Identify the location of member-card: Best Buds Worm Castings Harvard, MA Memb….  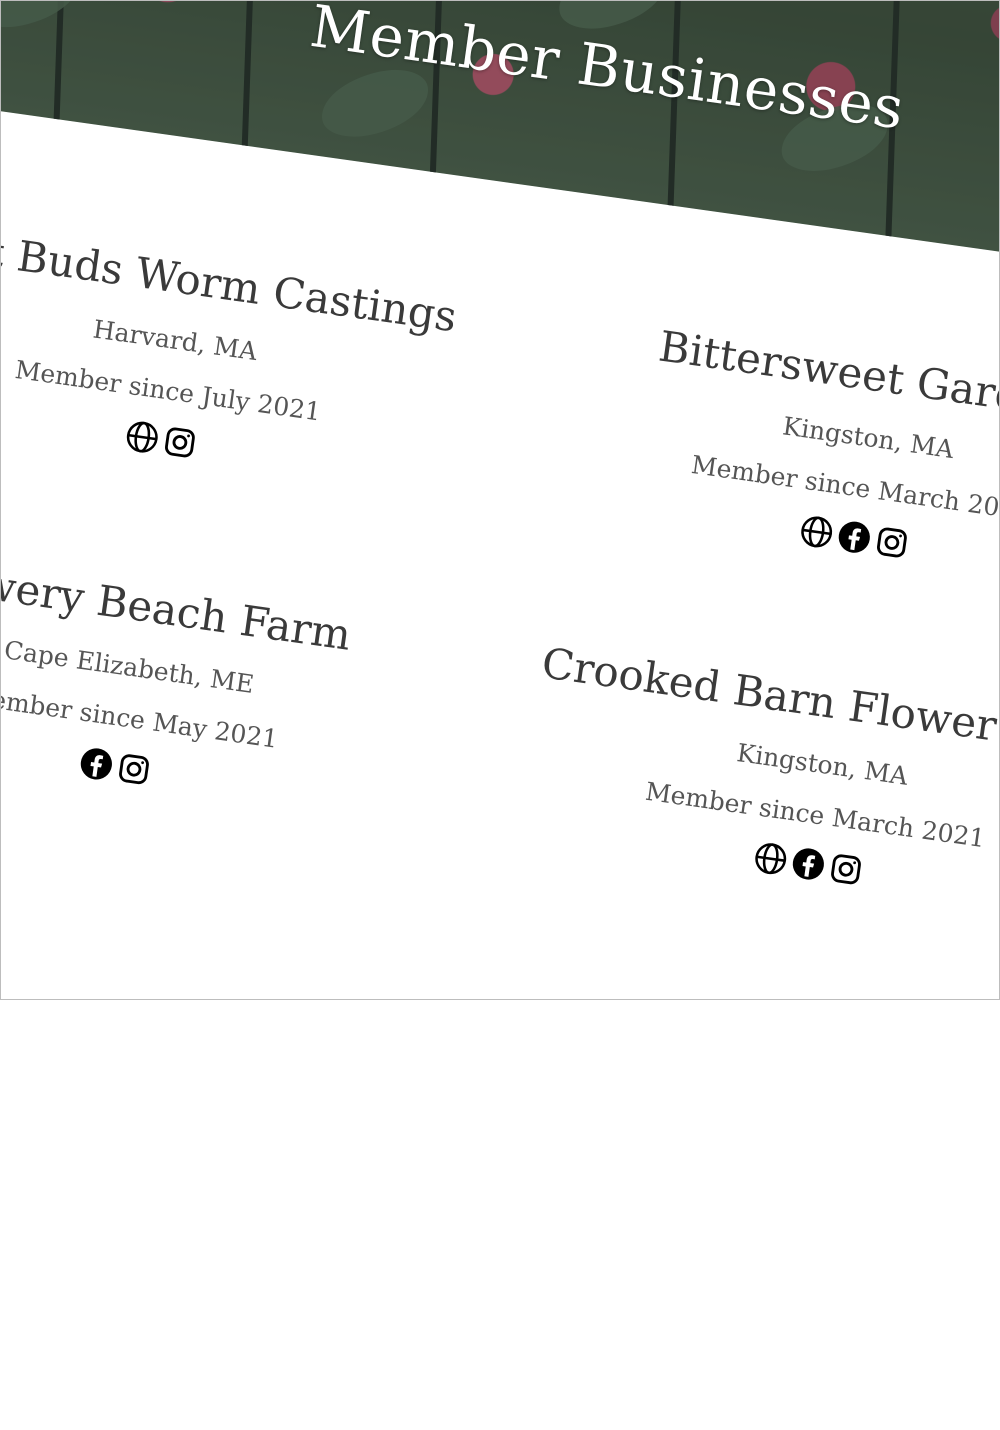
(247, 357).